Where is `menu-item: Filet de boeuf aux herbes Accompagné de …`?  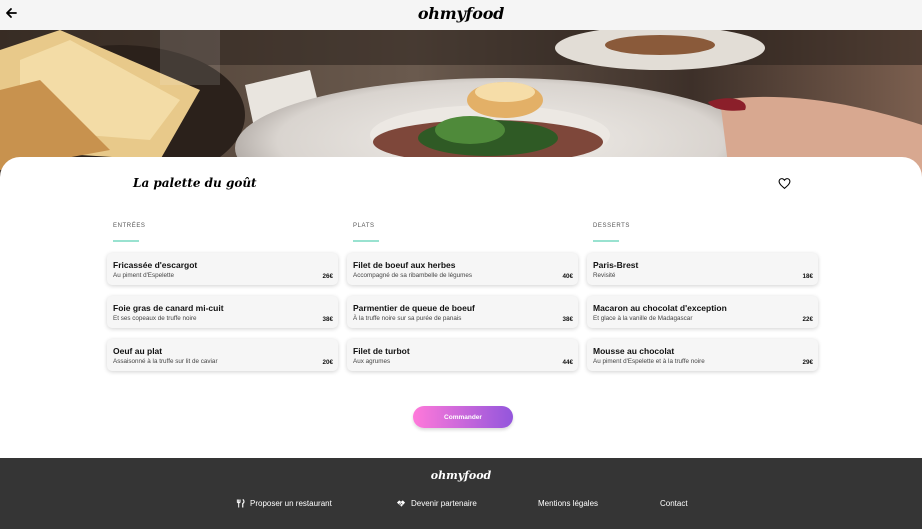 menu-item: Filet de boeuf aux herbes Accompagné de … is located at coordinates (462, 269).